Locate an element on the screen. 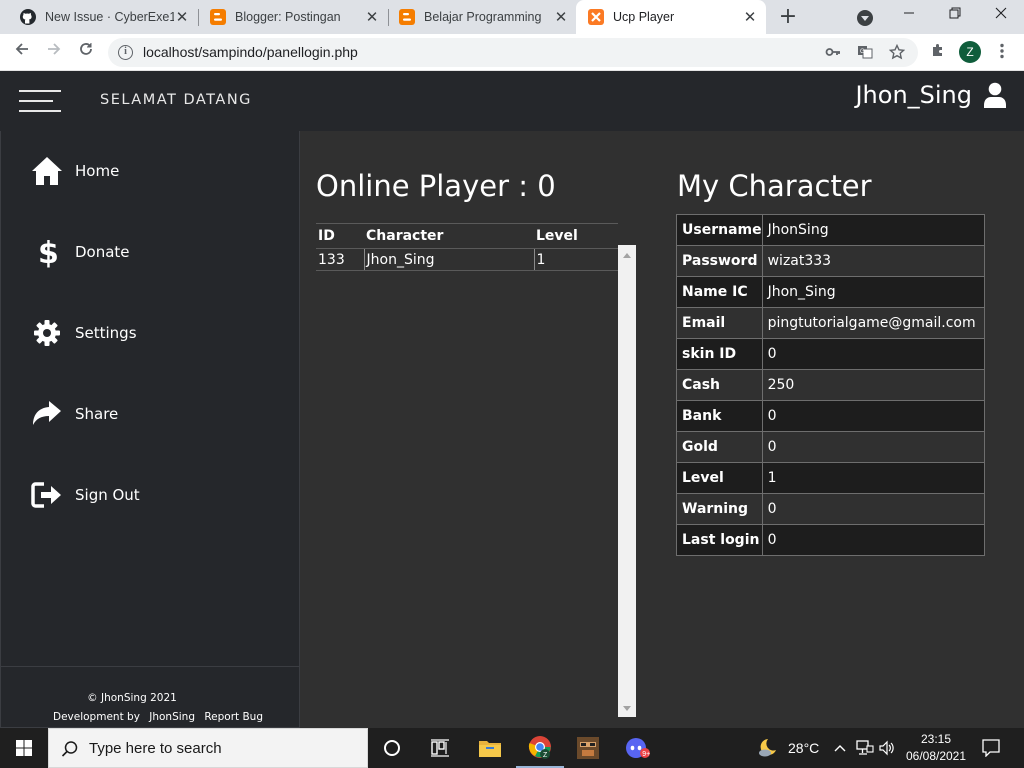 This screenshot has width=1024, height=768. table-row: Name IC Jhon_Sing is located at coordinates (831, 292).